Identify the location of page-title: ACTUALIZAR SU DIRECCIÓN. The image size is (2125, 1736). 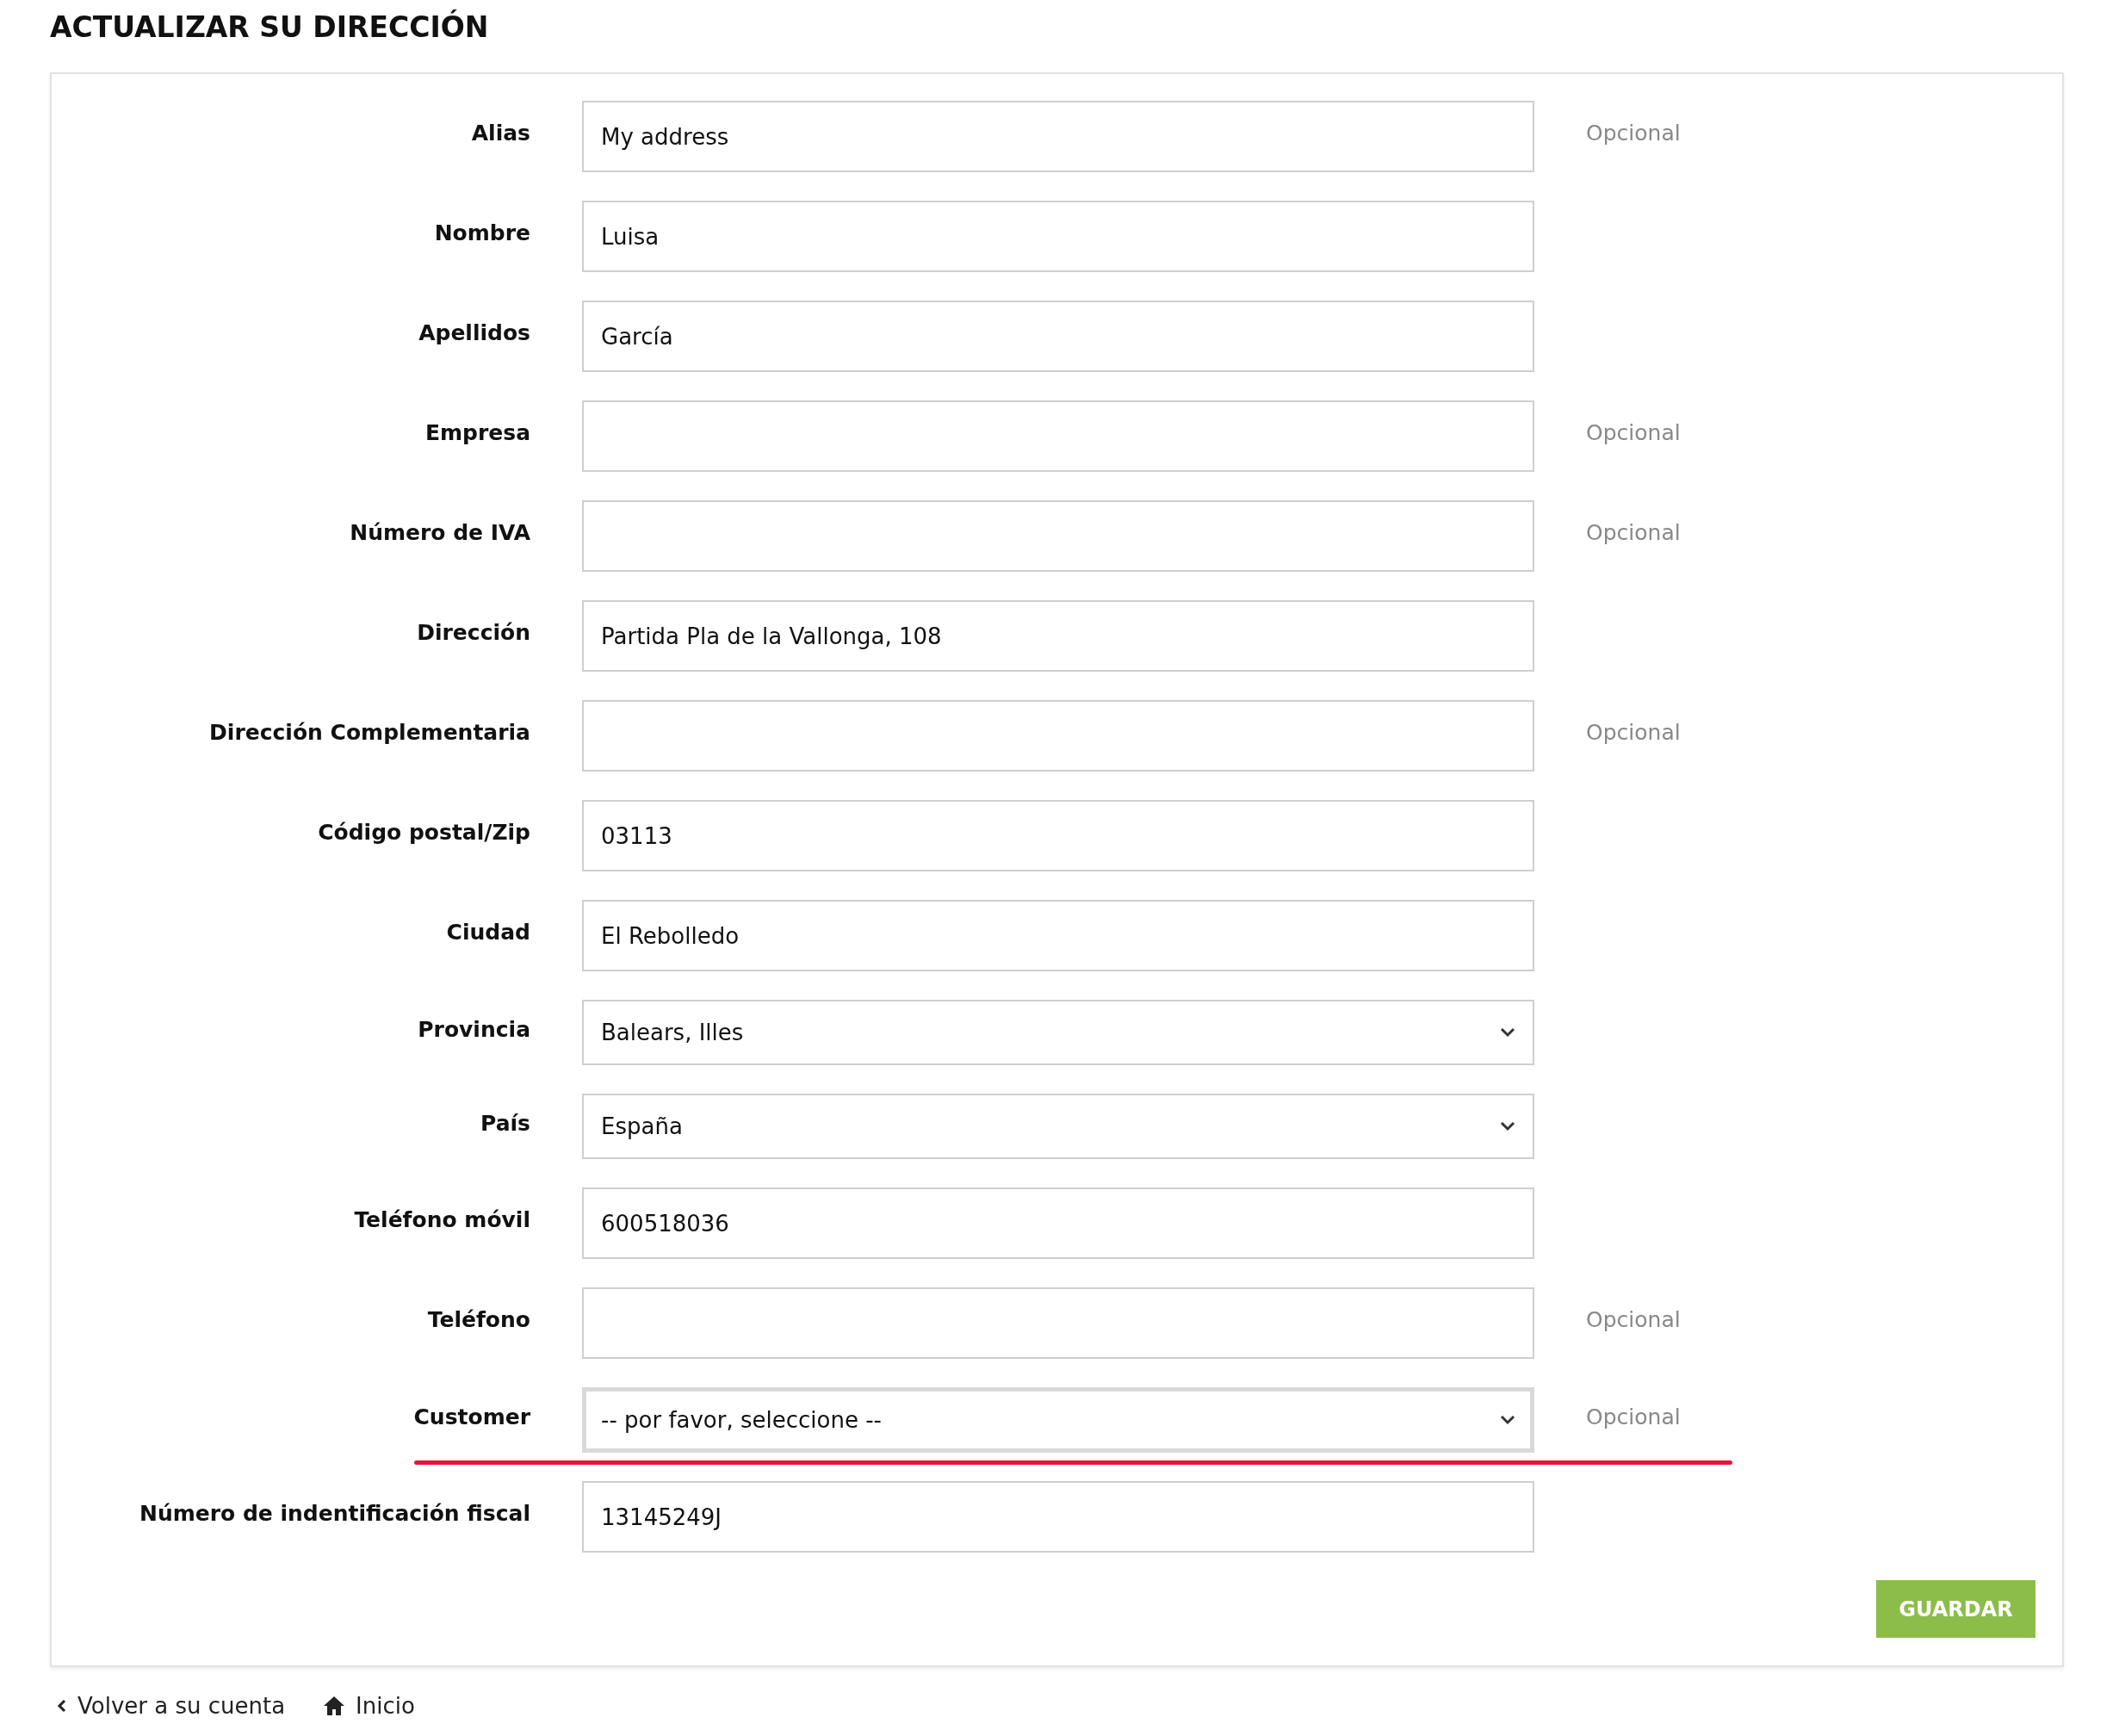
(270, 28).